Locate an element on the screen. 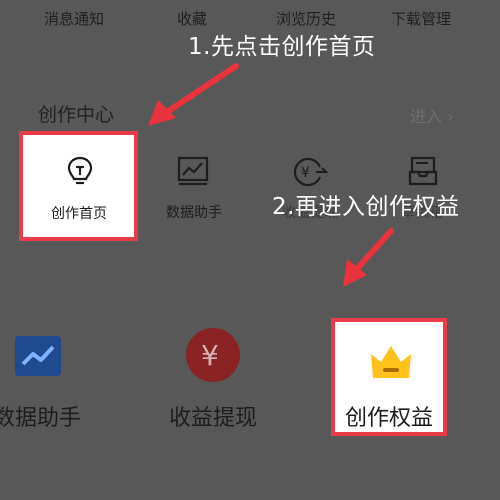 The width and height of the screenshot is (500, 500). instruction-step2: 2.再进入创作权益 is located at coordinates (366, 207).